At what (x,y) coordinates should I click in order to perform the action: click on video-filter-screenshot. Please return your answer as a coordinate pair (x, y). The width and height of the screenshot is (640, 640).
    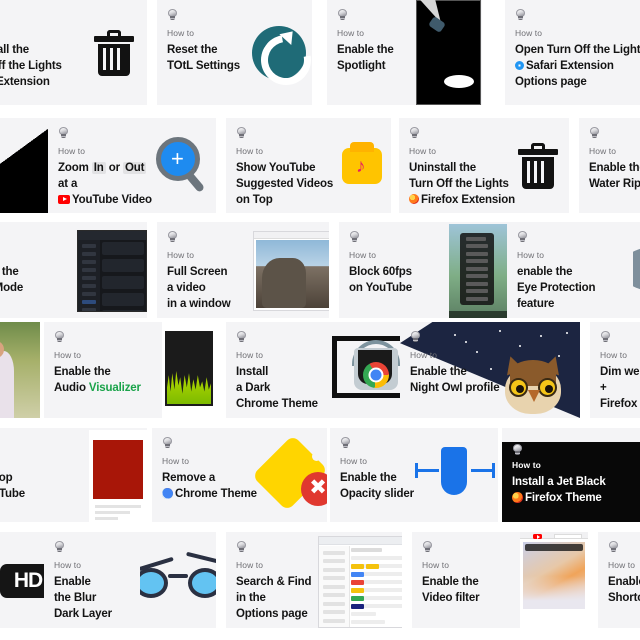
    Looking at the image, I should click on (554, 580).